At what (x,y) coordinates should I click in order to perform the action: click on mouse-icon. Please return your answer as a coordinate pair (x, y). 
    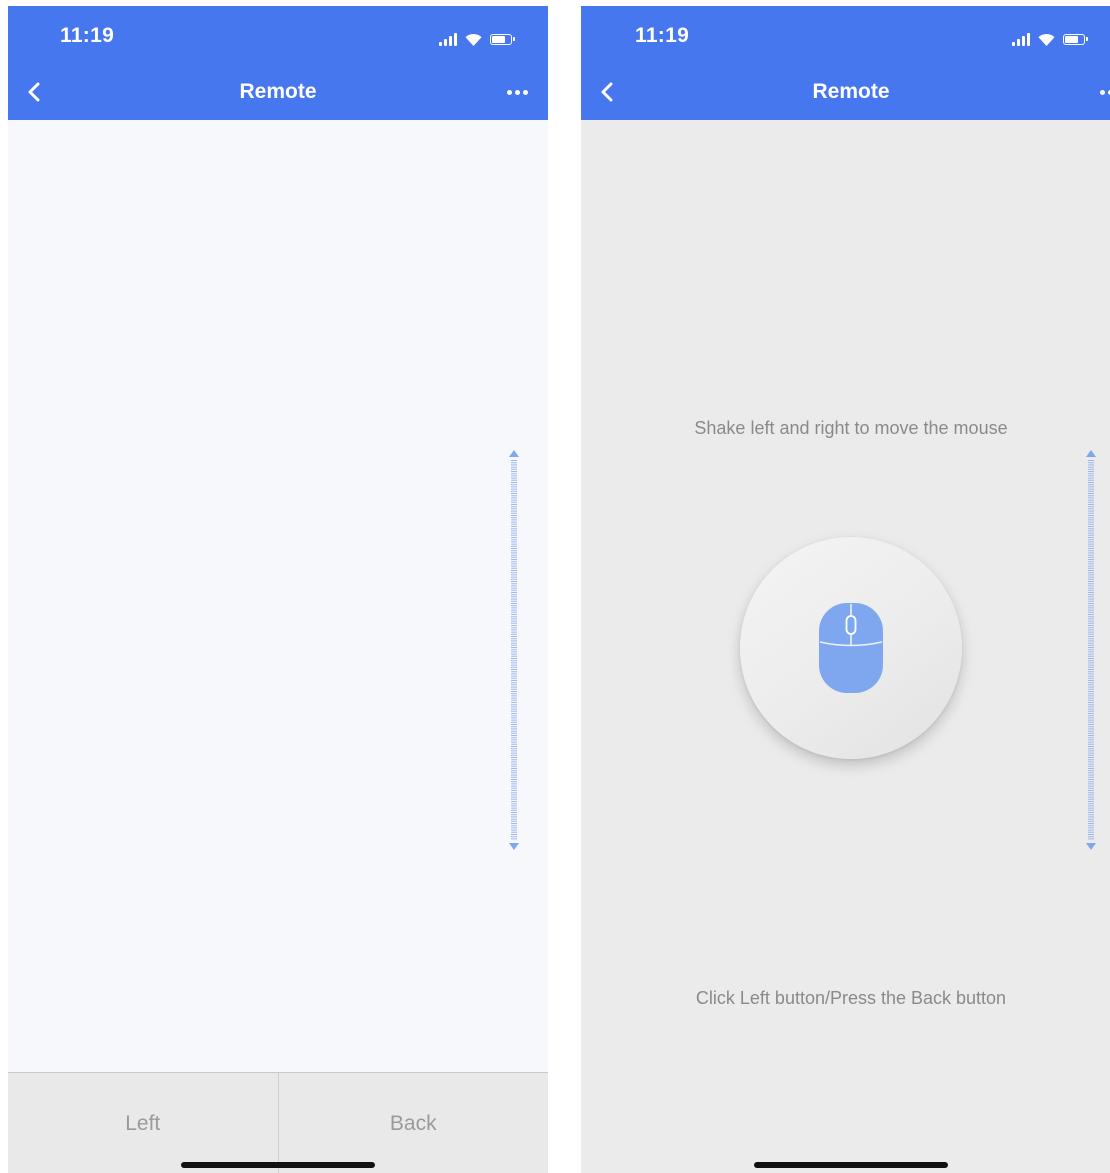
    Looking at the image, I should click on (851, 648).